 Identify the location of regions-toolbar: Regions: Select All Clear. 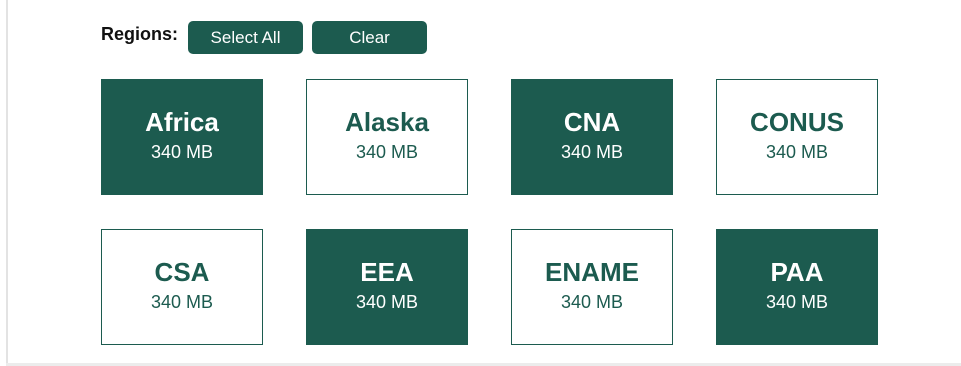
(264, 37).